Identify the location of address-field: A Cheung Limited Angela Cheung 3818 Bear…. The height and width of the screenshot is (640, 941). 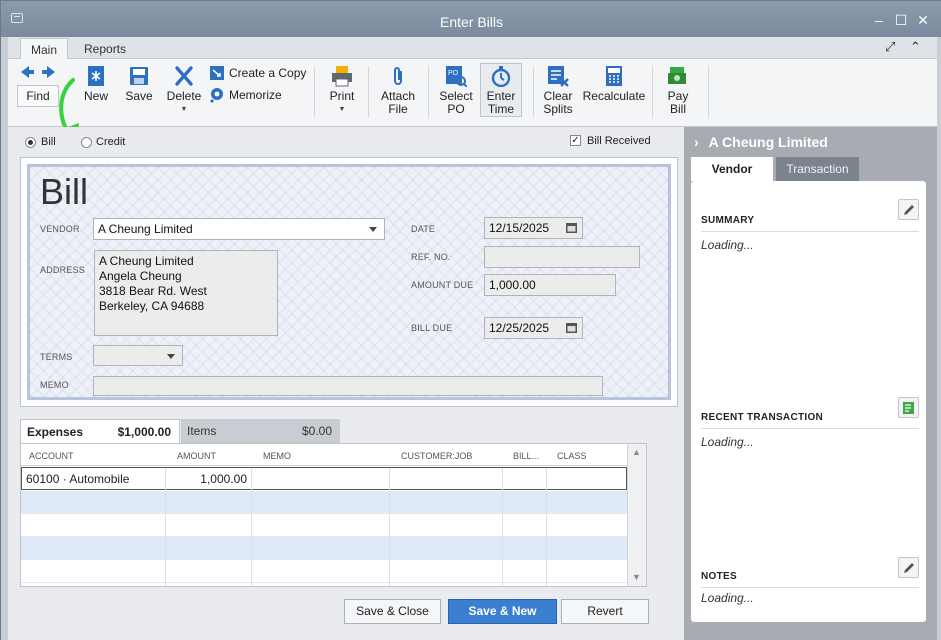
(186, 293).